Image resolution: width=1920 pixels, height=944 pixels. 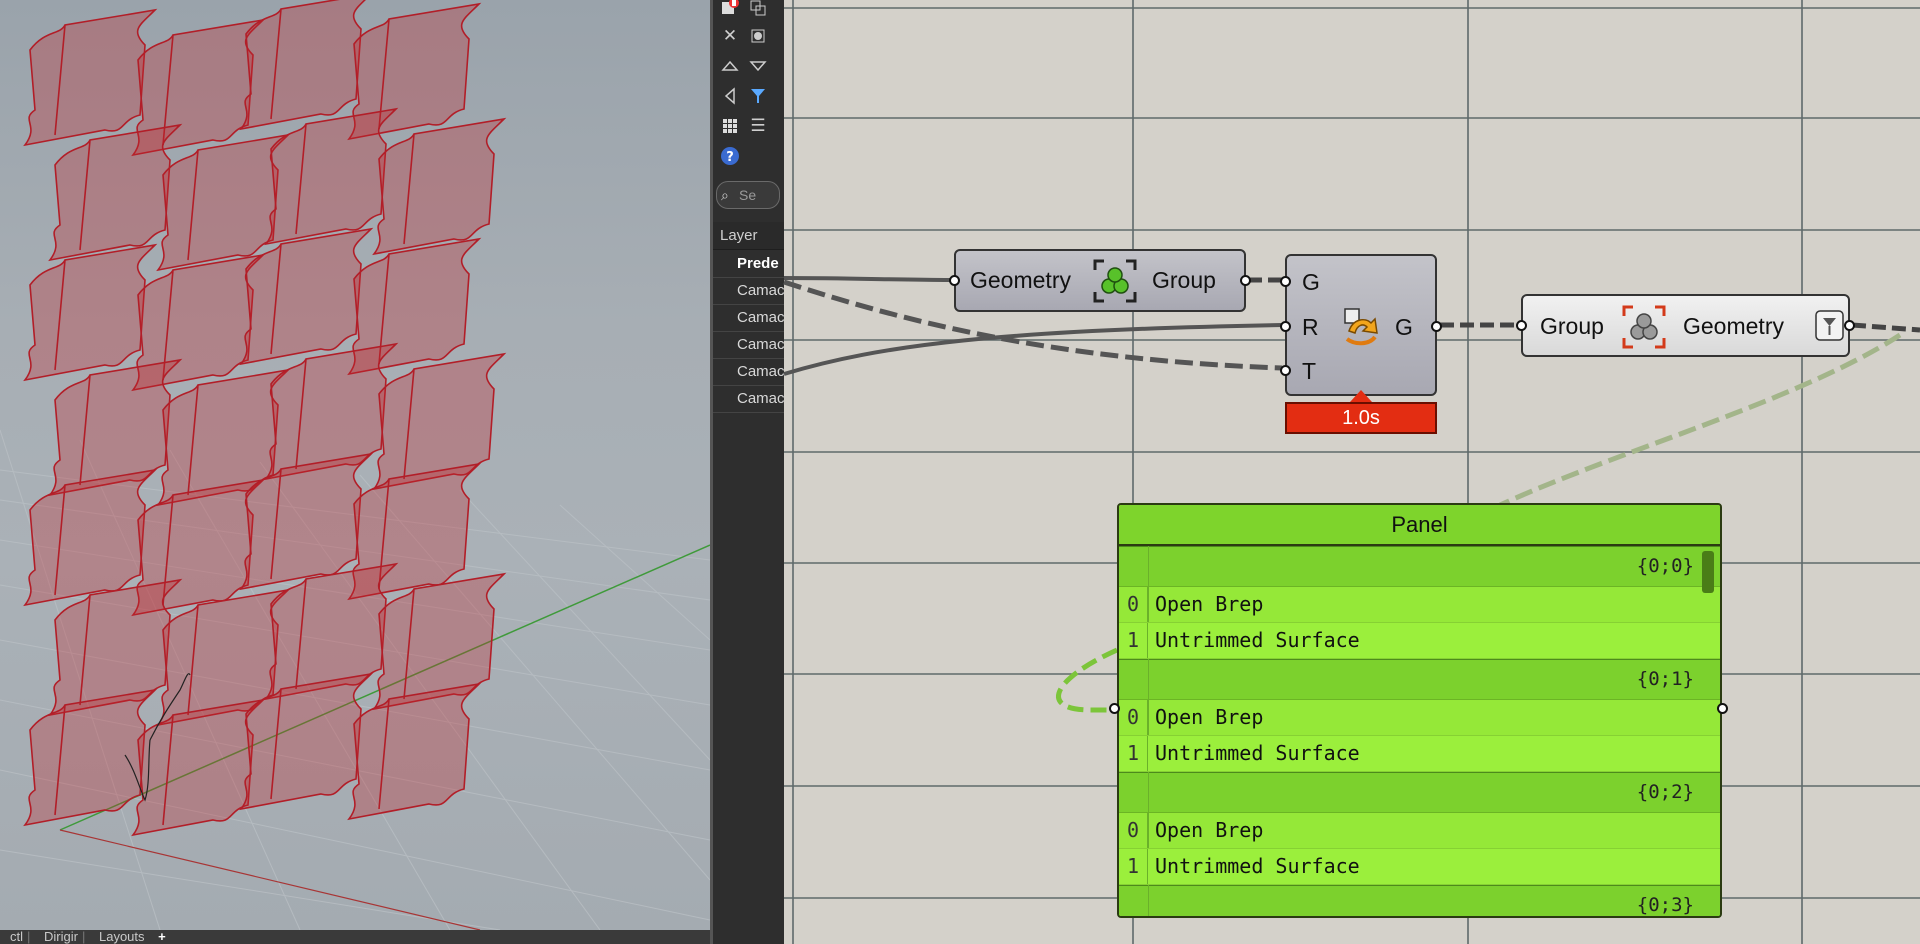 What do you see at coordinates (1419, 566) in the screenshot?
I see `branch-path: {0;0}` at bounding box center [1419, 566].